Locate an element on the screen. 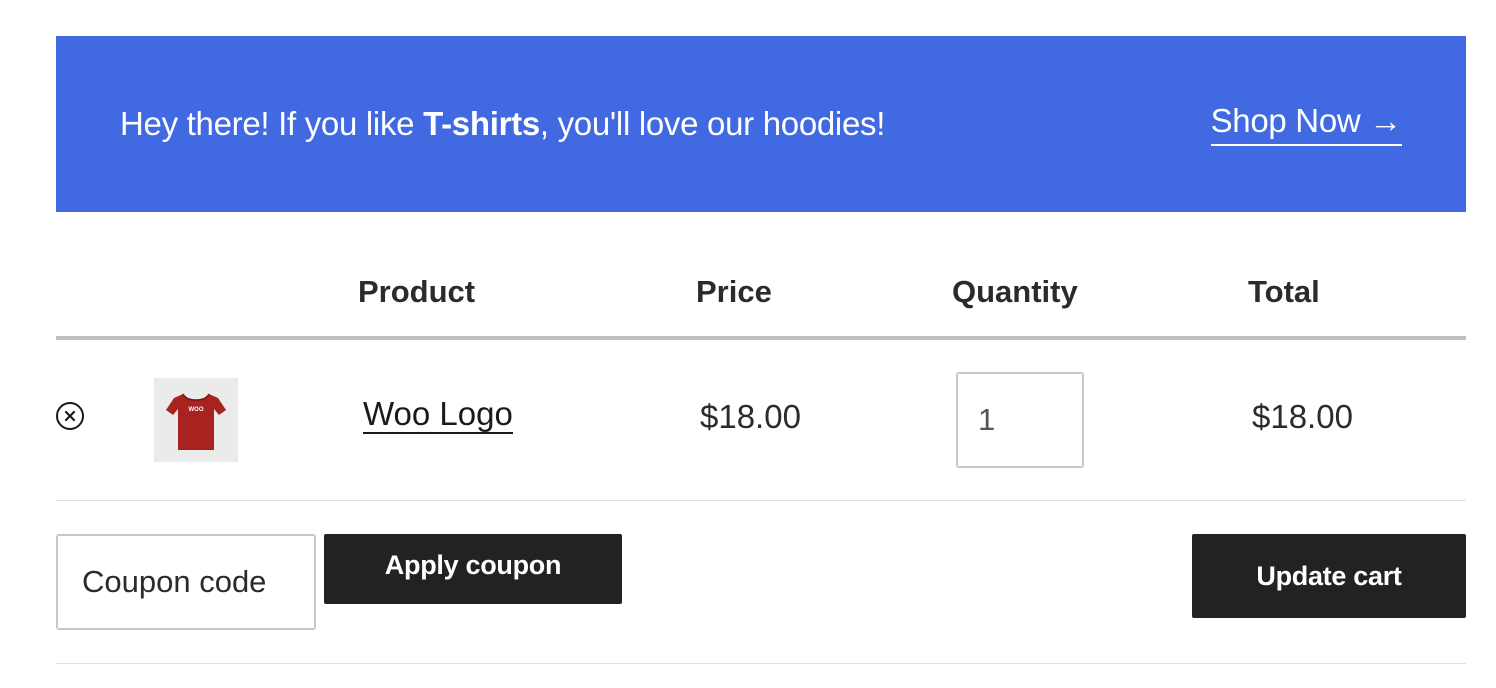  cart-table-header: Product Price Quantity Total is located at coordinates (761, 303).